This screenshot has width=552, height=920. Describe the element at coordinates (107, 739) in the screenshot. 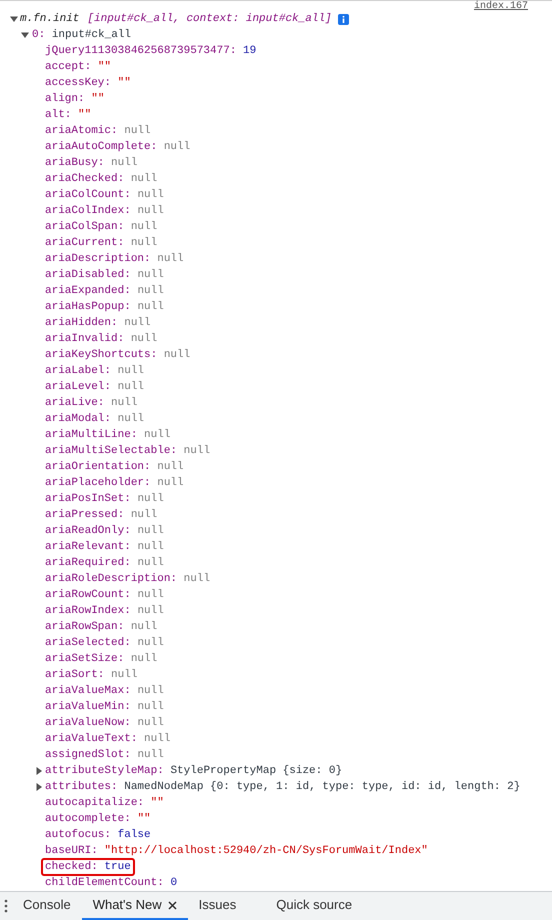

I see `property-entry: ariaValueText: null` at that location.